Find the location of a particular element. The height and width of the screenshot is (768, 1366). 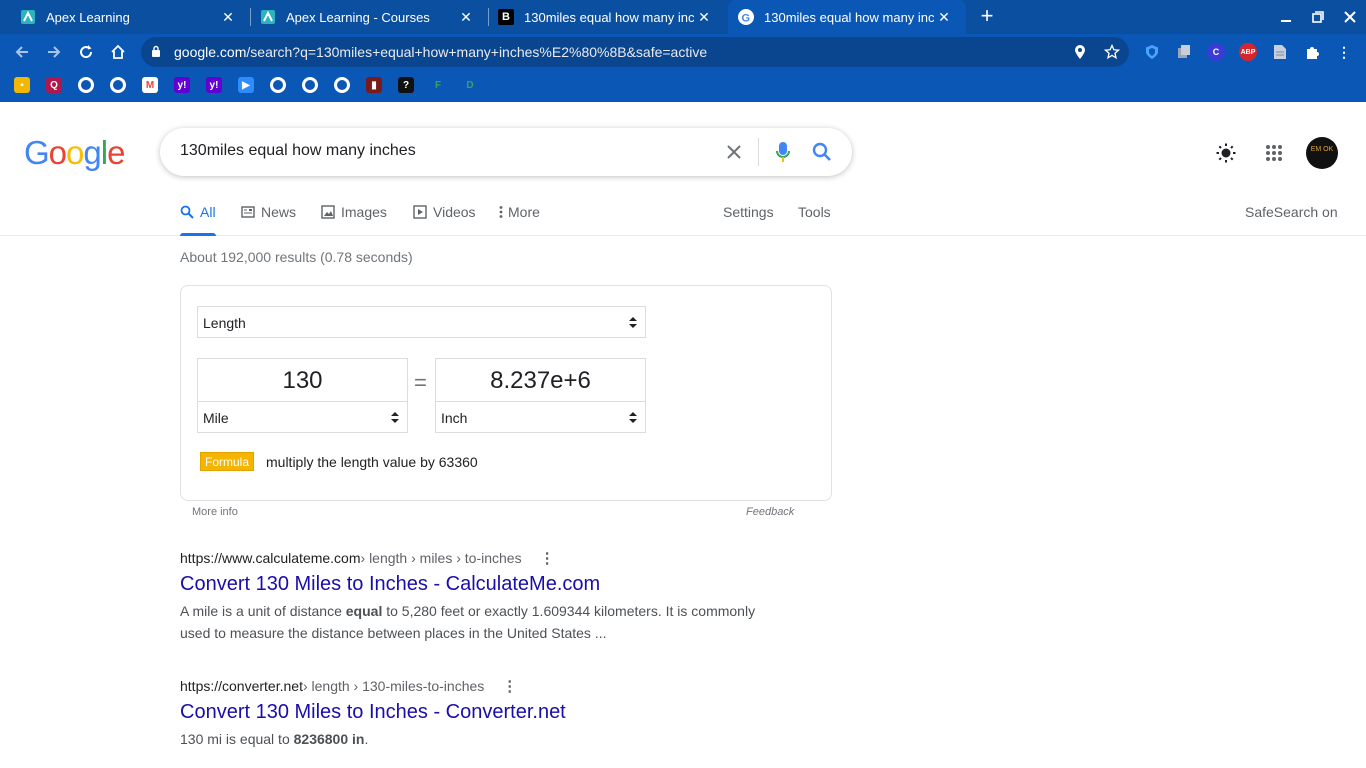

tab-label: All is located at coordinates (208, 212).